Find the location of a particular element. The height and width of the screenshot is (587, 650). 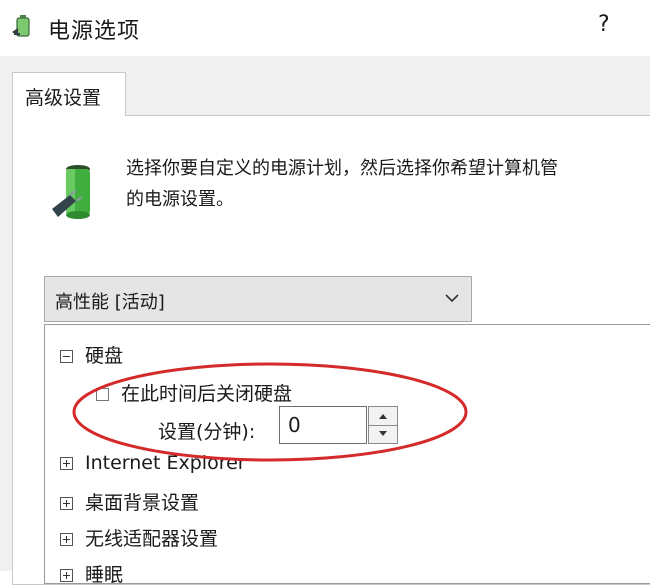

tree-item-label: 在此时间后关闭硬盘 is located at coordinates (207, 394).